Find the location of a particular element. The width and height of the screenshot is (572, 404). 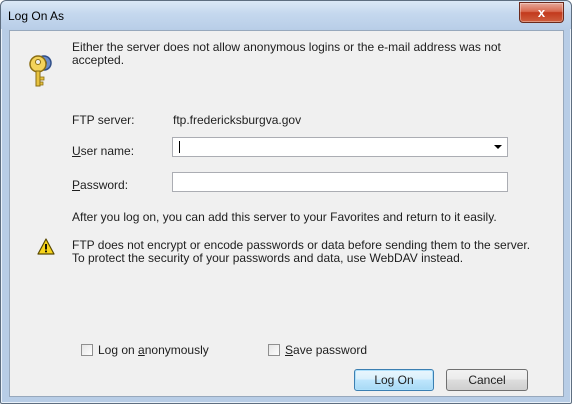

password-label: Password: is located at coordinates (100, 185).